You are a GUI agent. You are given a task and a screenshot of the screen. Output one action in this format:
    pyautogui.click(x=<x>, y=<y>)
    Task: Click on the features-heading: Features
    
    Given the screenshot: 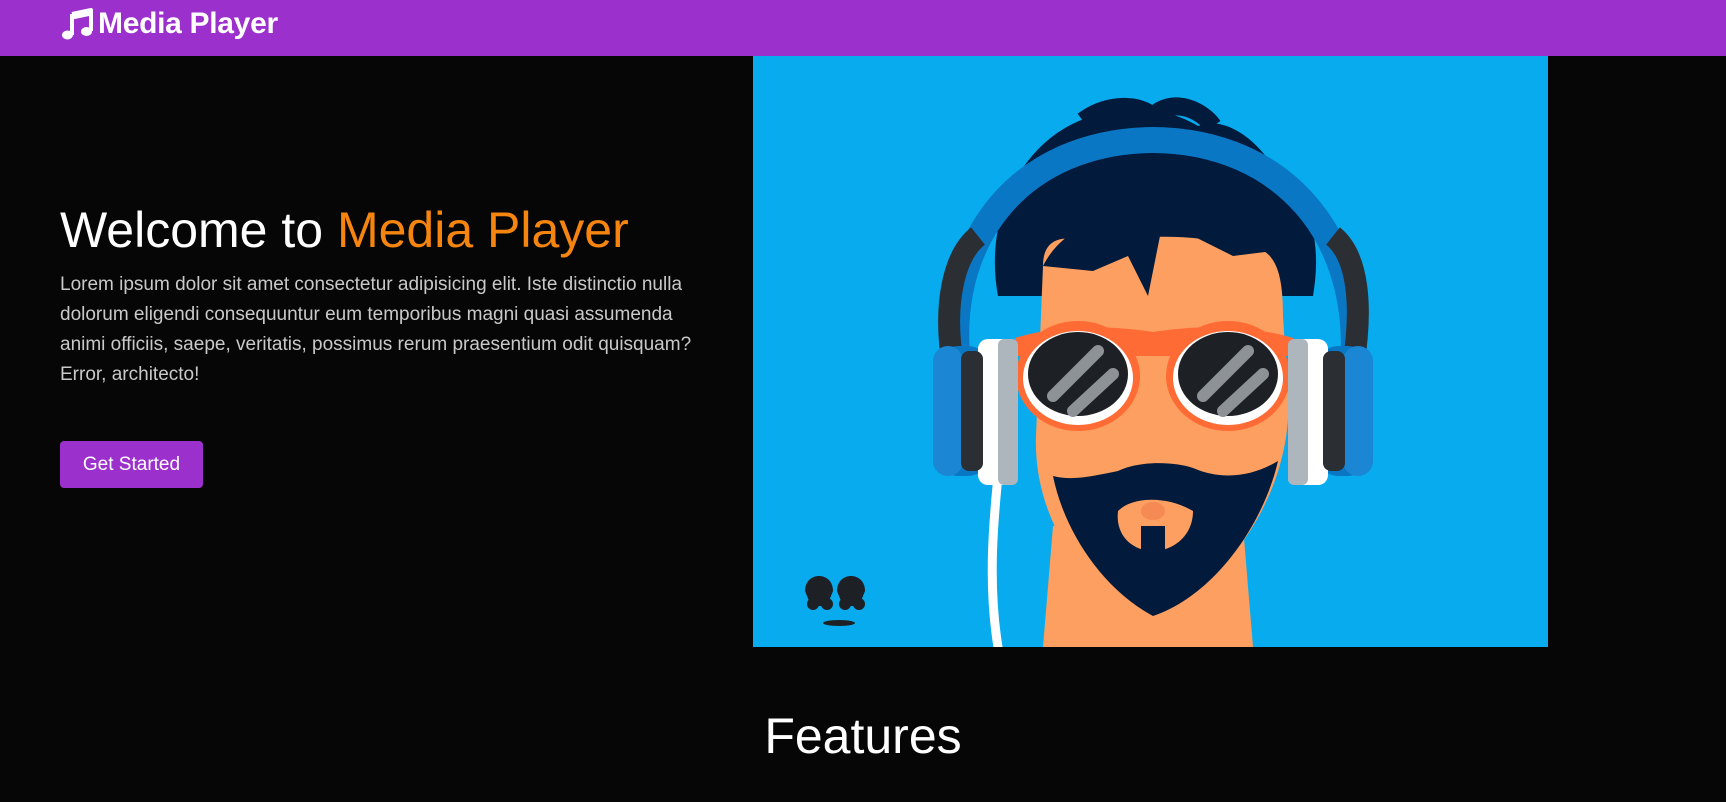 What is the action you would take?
    pyautogui.click(x=863, y=736)
    